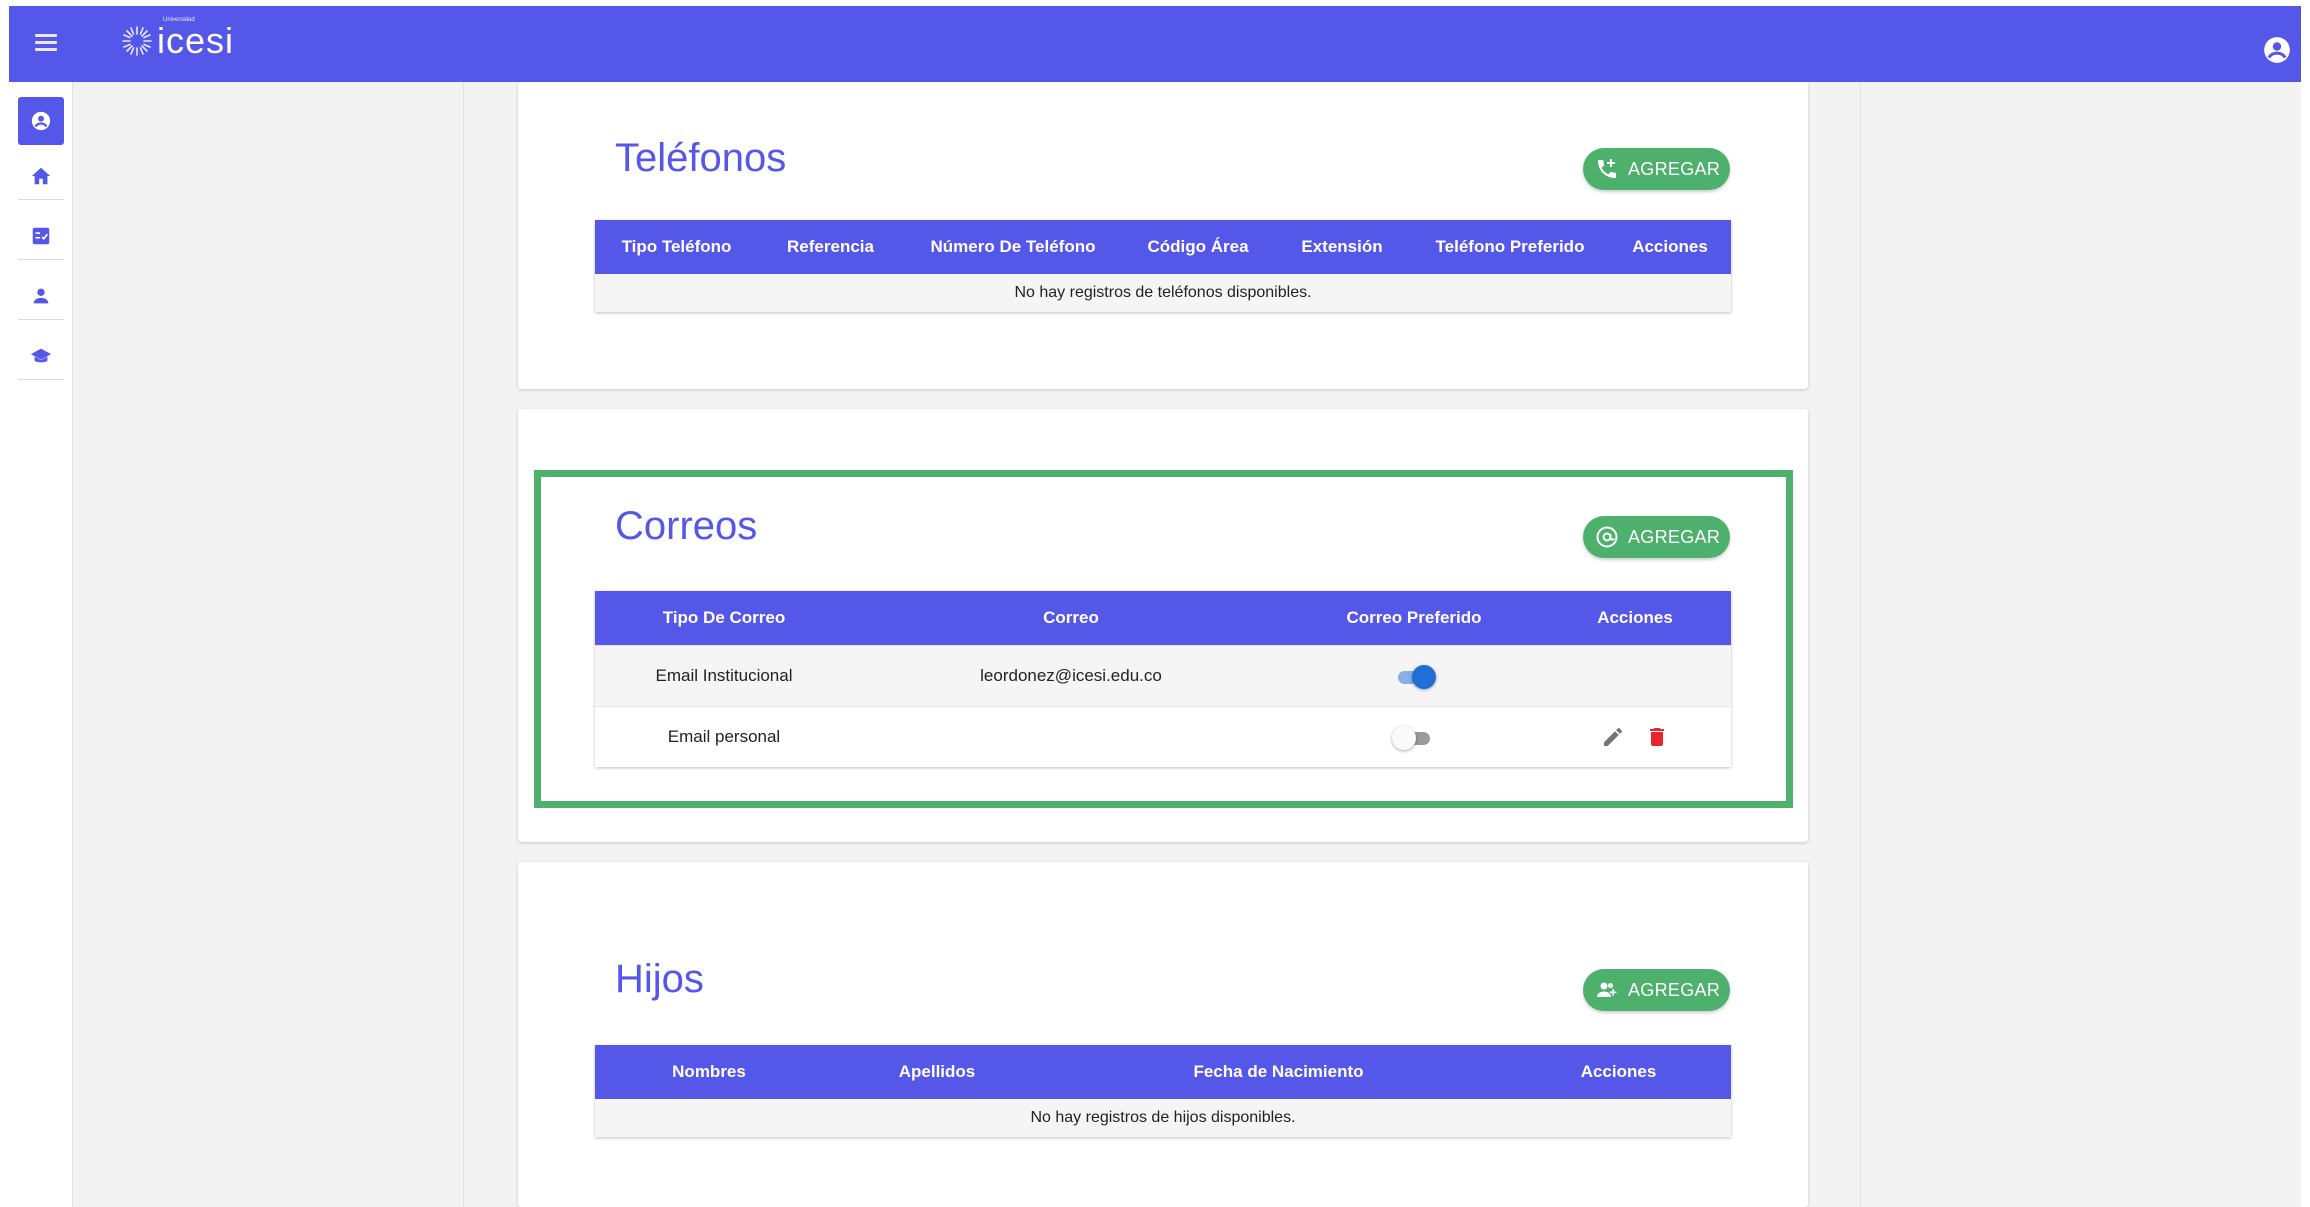 This screenshot has height=1207, width=2310. Describe the element at coordinates (701, 158) in the screenshot. I see `telefonos-title: Teléfonos` at that location.